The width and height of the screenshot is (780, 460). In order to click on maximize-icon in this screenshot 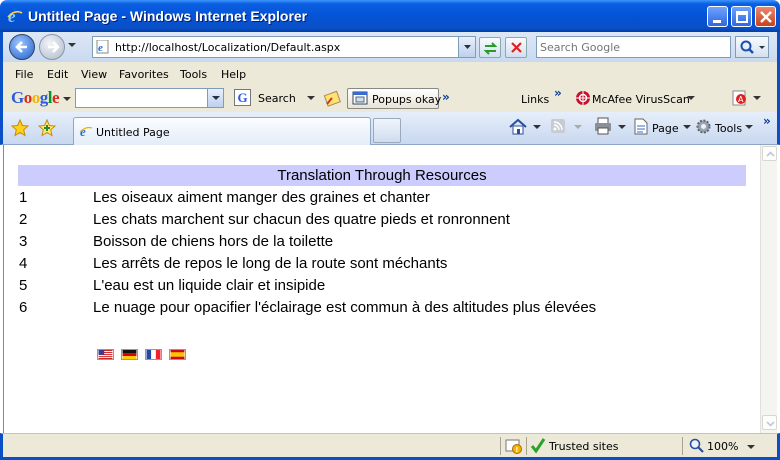, I will do `click(742, 17)`.